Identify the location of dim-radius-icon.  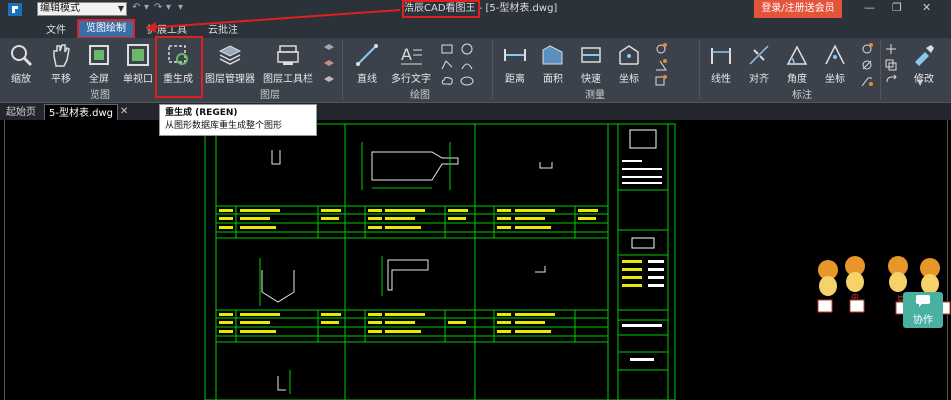
(867, 49).